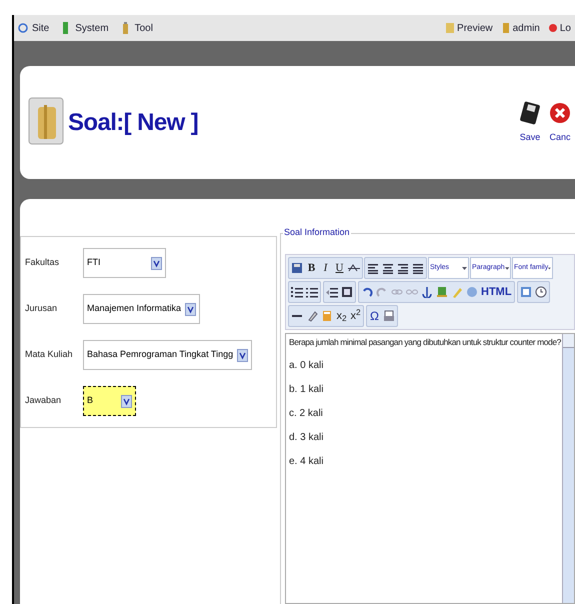 Image resolution: width=575 pixels, height=604 pixels. What do you see at coordinates (306, 413) in the screenshot?
I see `editor-text: c. 2 kali` at bounding box center [306, 413].